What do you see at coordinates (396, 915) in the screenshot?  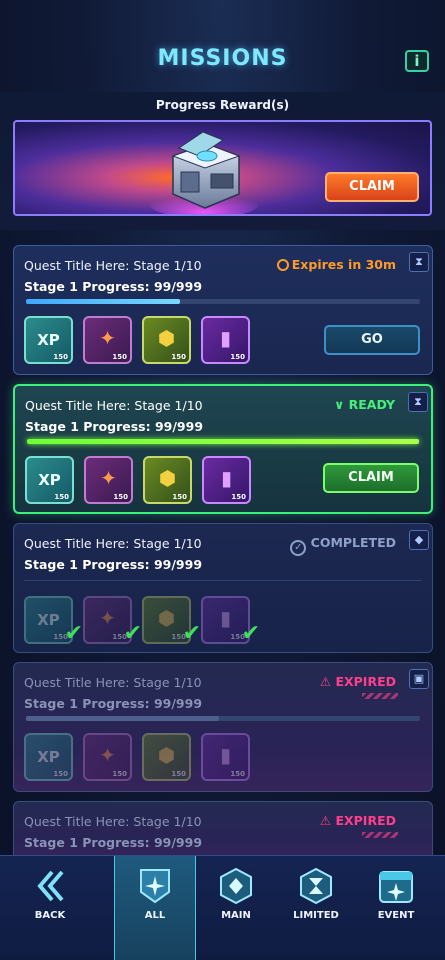 I see `nav-event-label: EVENT` at bounding box center [396, 915].